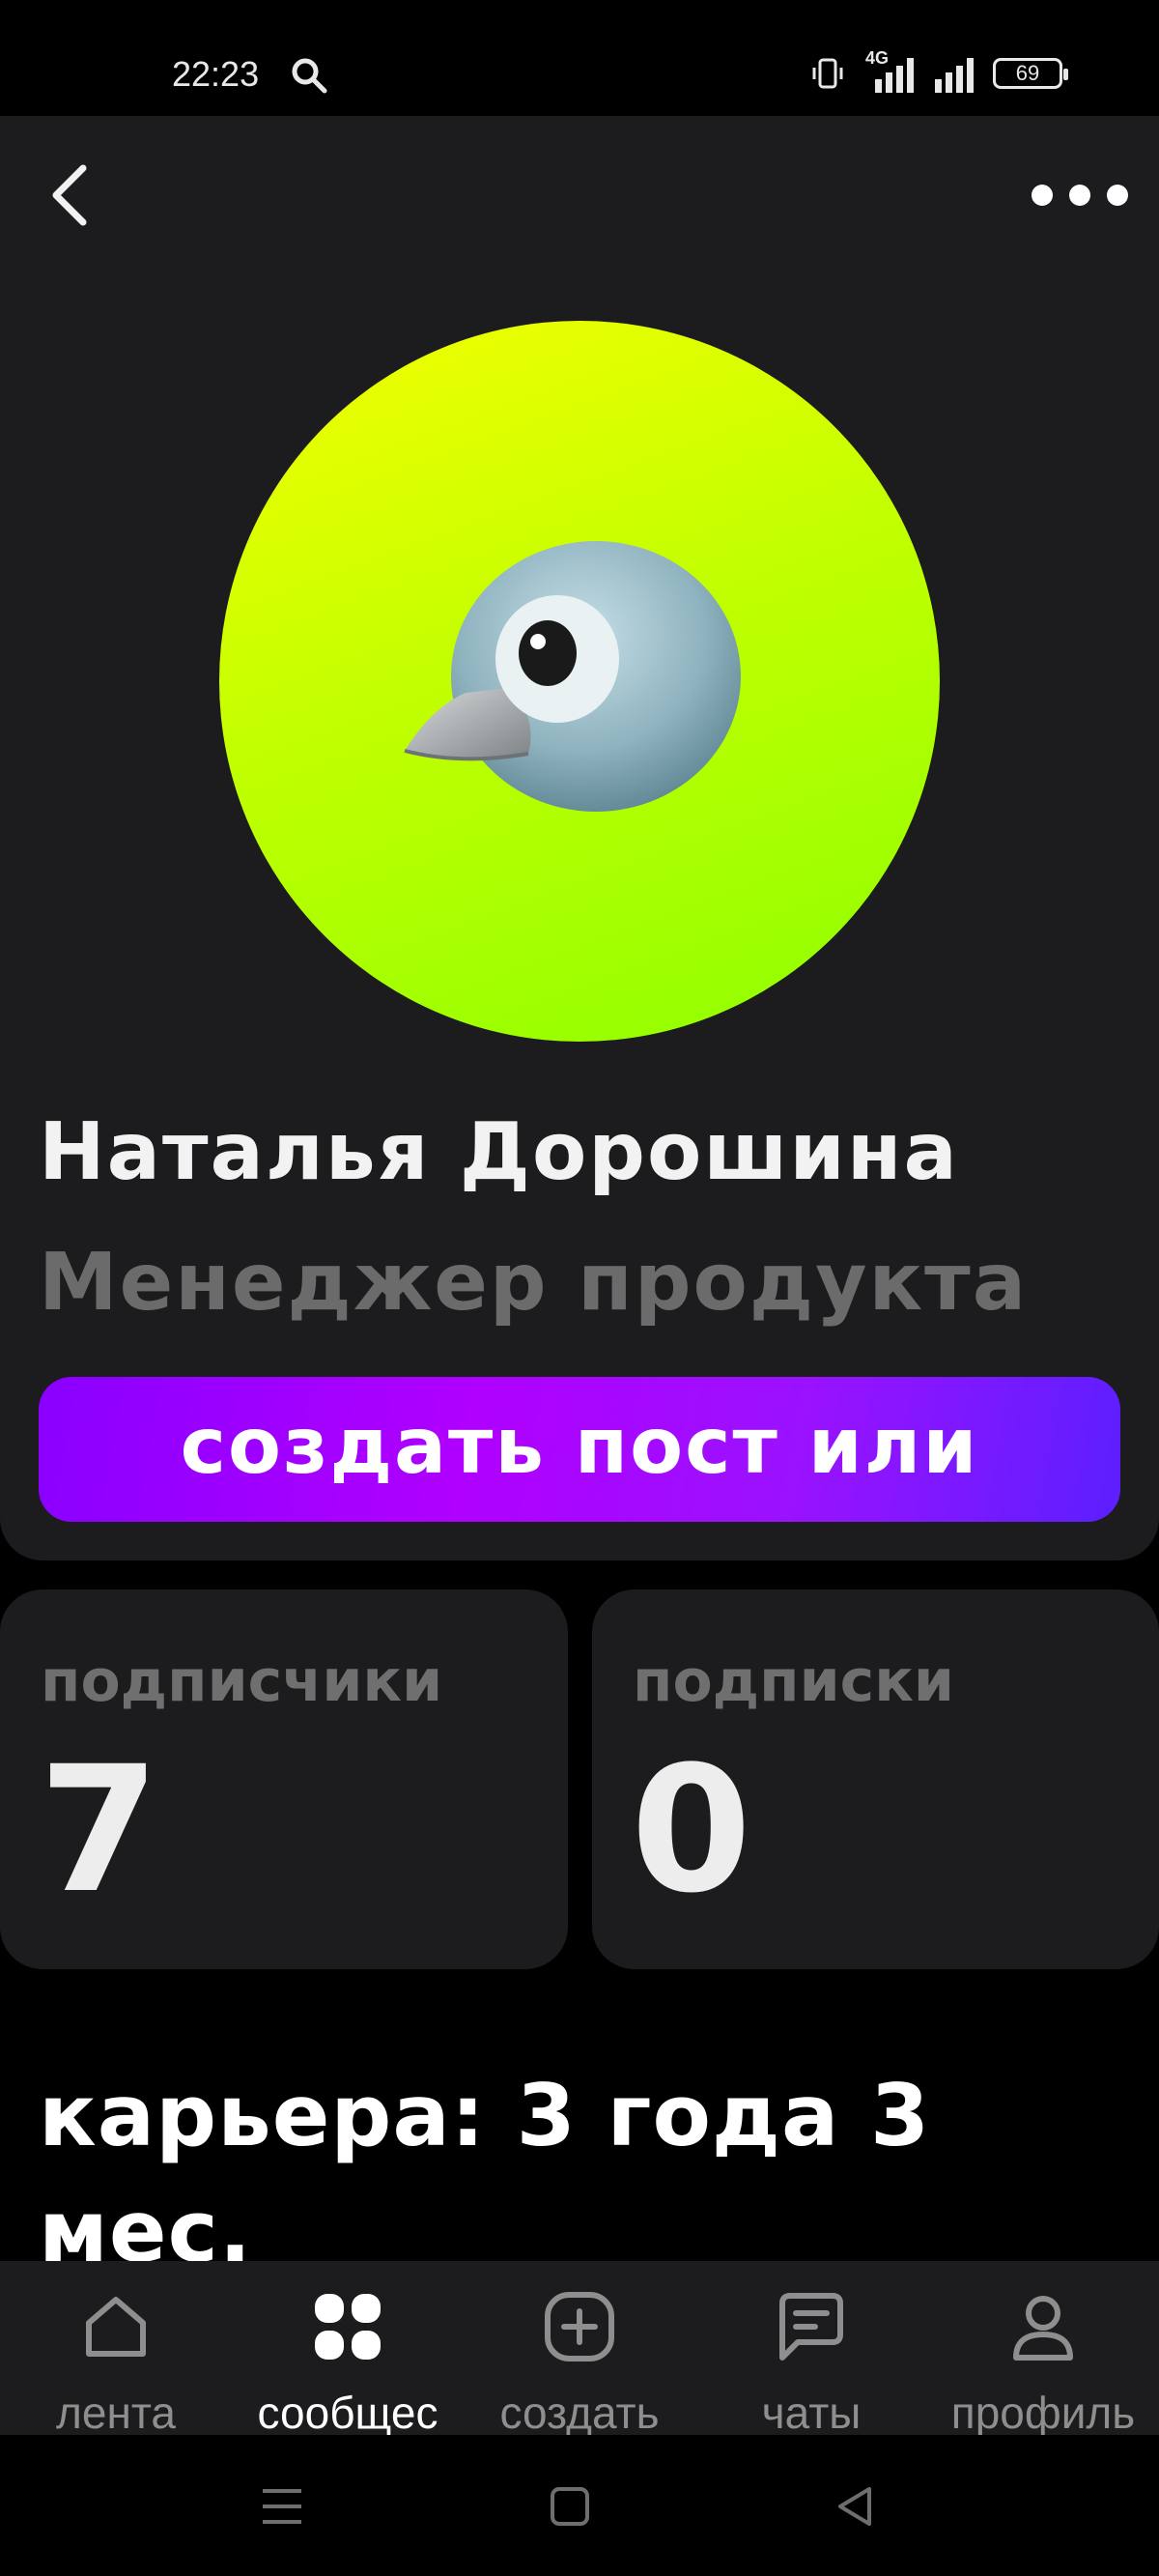  Describe the element at coordinates (348, 2327) in the screenshot. I see `community-icon` at that location.